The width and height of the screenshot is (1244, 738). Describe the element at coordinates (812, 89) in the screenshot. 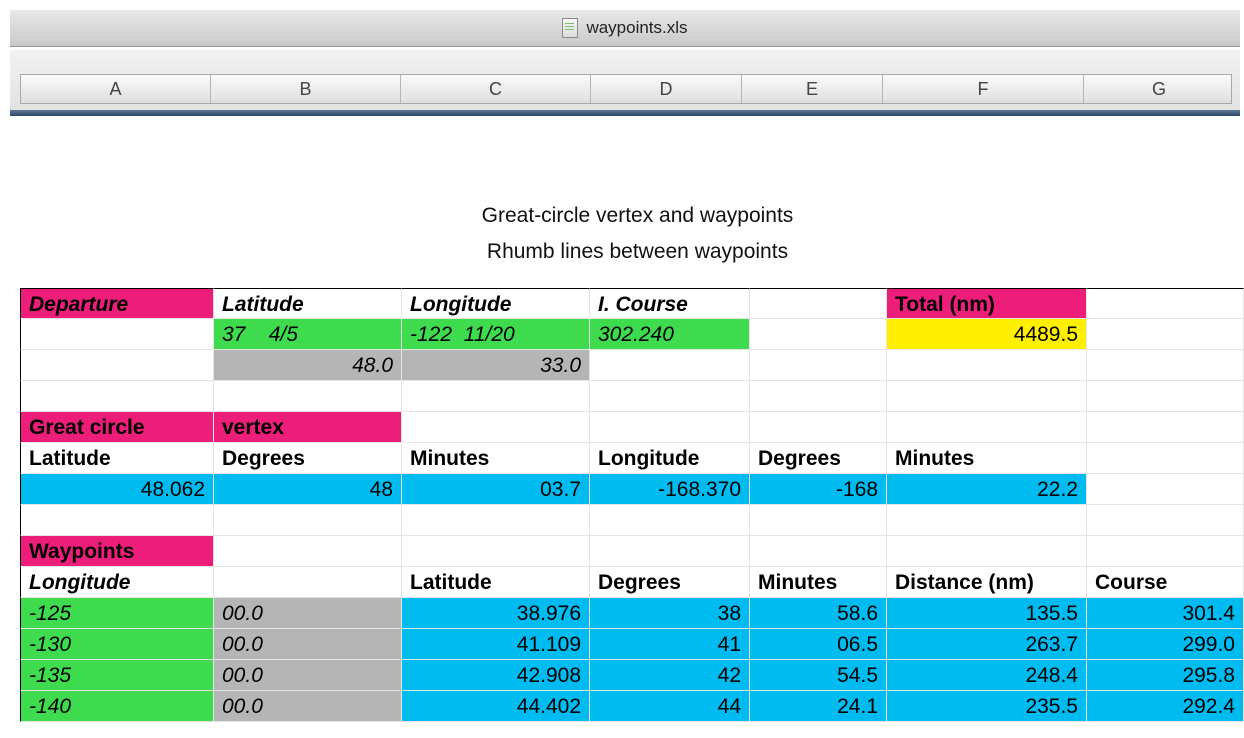

I see `column-header-e: E` at that location.